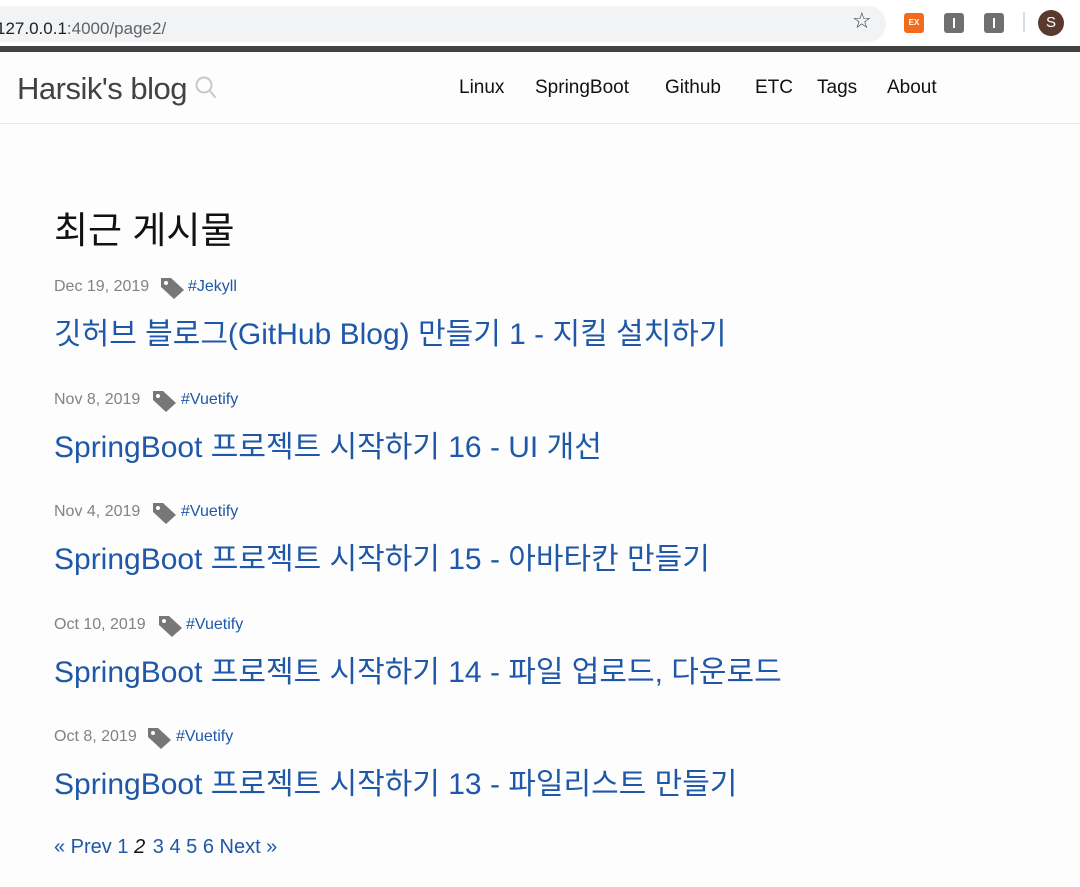 The height and width of the screenshot is (887, 1080). I want to click on page-title: 최근 게시물, so click(144, 230).